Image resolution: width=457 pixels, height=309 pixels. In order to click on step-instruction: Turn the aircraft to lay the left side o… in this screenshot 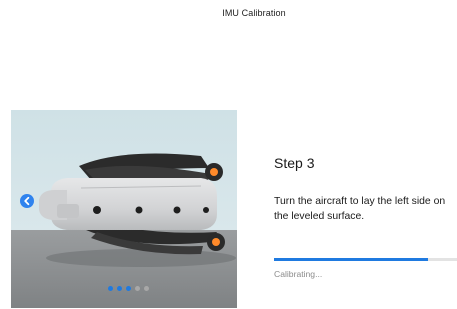, I will do `click(360, 209)`.